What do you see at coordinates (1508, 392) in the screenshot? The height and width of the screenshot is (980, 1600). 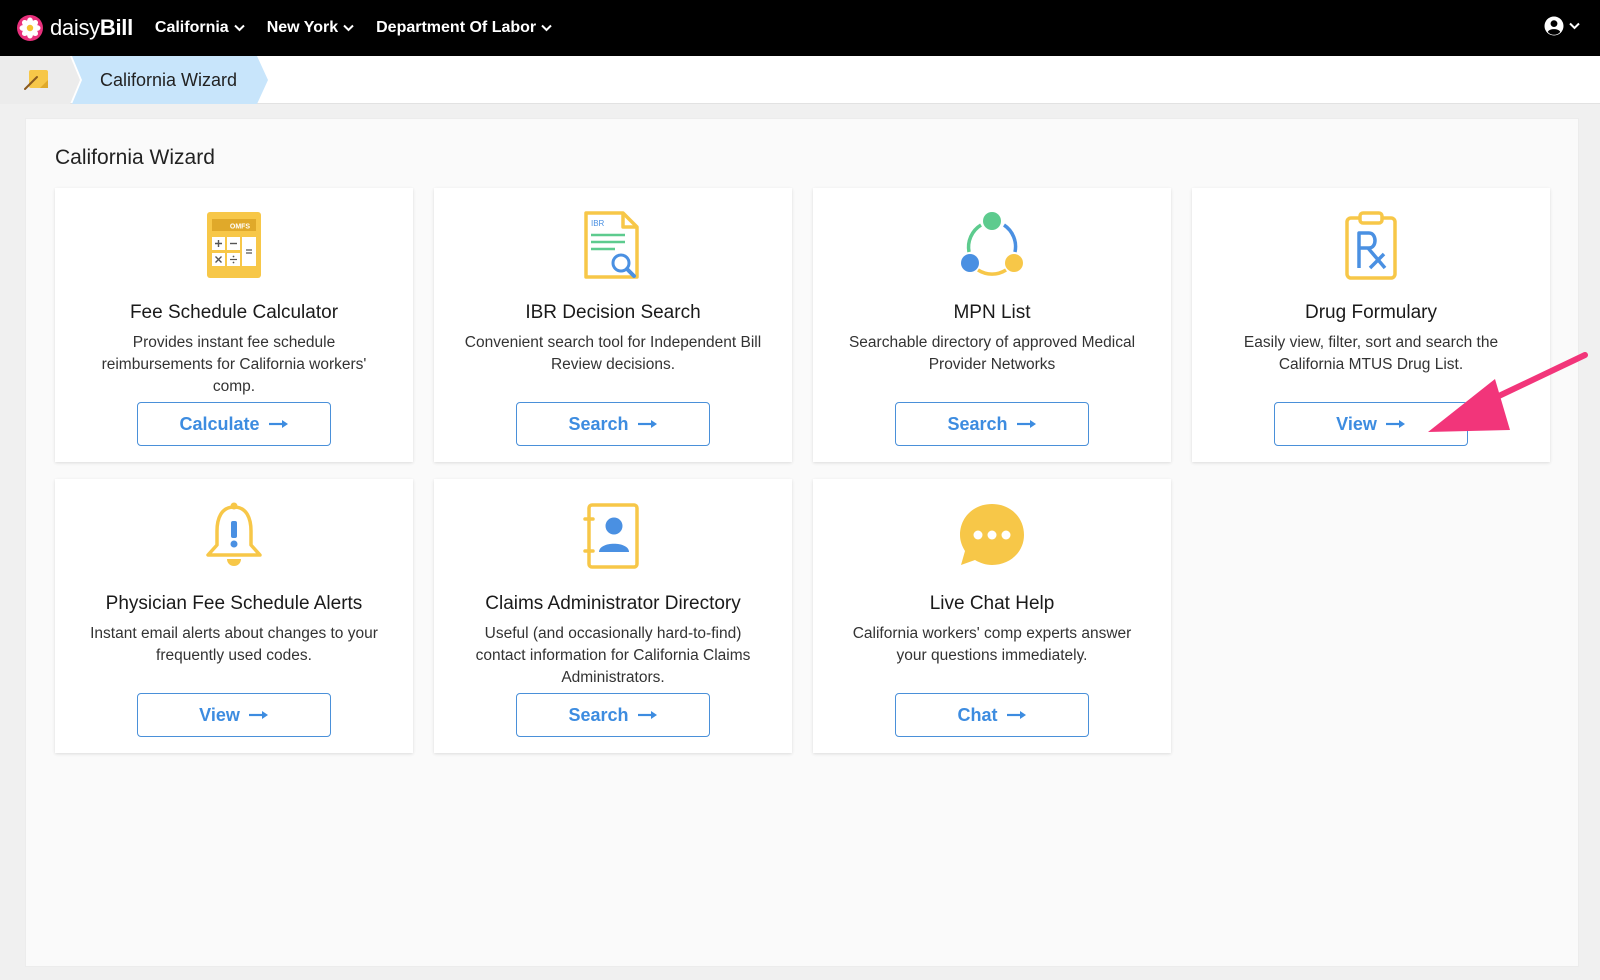 I see `annotation-arrow-icon` at bounding box center [1508, 392].